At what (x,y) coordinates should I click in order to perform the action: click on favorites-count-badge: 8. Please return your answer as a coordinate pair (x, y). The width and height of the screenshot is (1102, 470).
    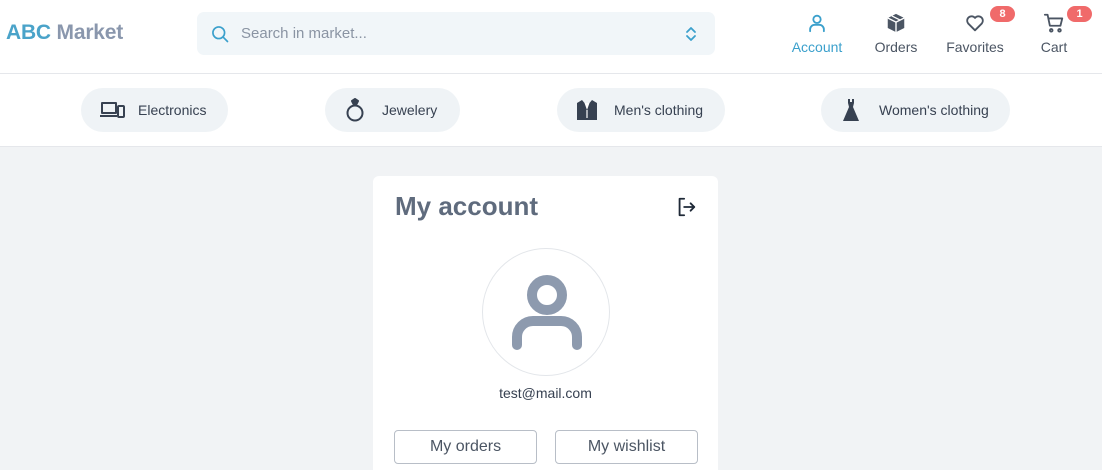
    Looking at the image, I should click on (1002, 14).